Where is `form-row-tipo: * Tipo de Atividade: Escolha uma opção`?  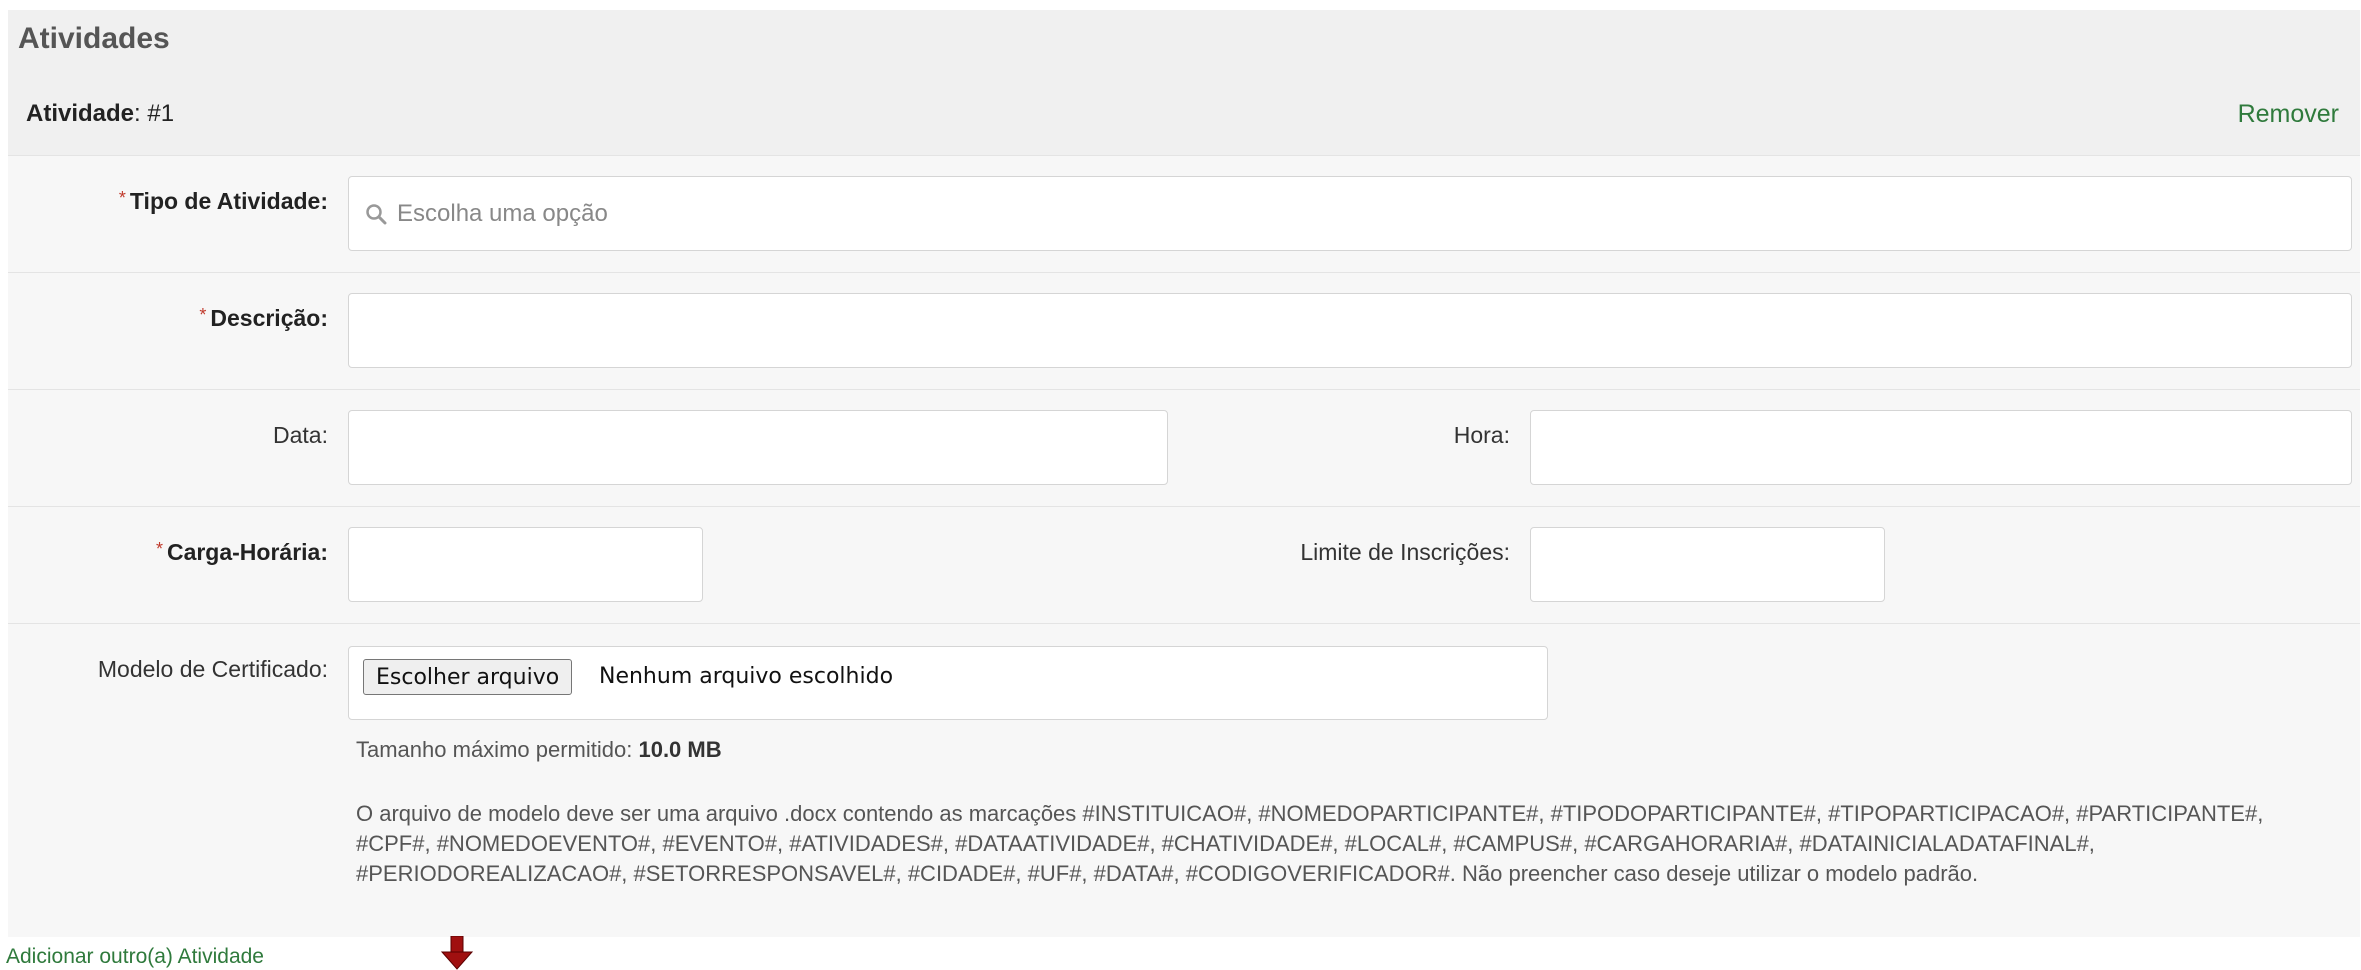
form-row-tipo: * Tipo de Atividade: Escolha uma opção is located at coordinates (1184, 214).